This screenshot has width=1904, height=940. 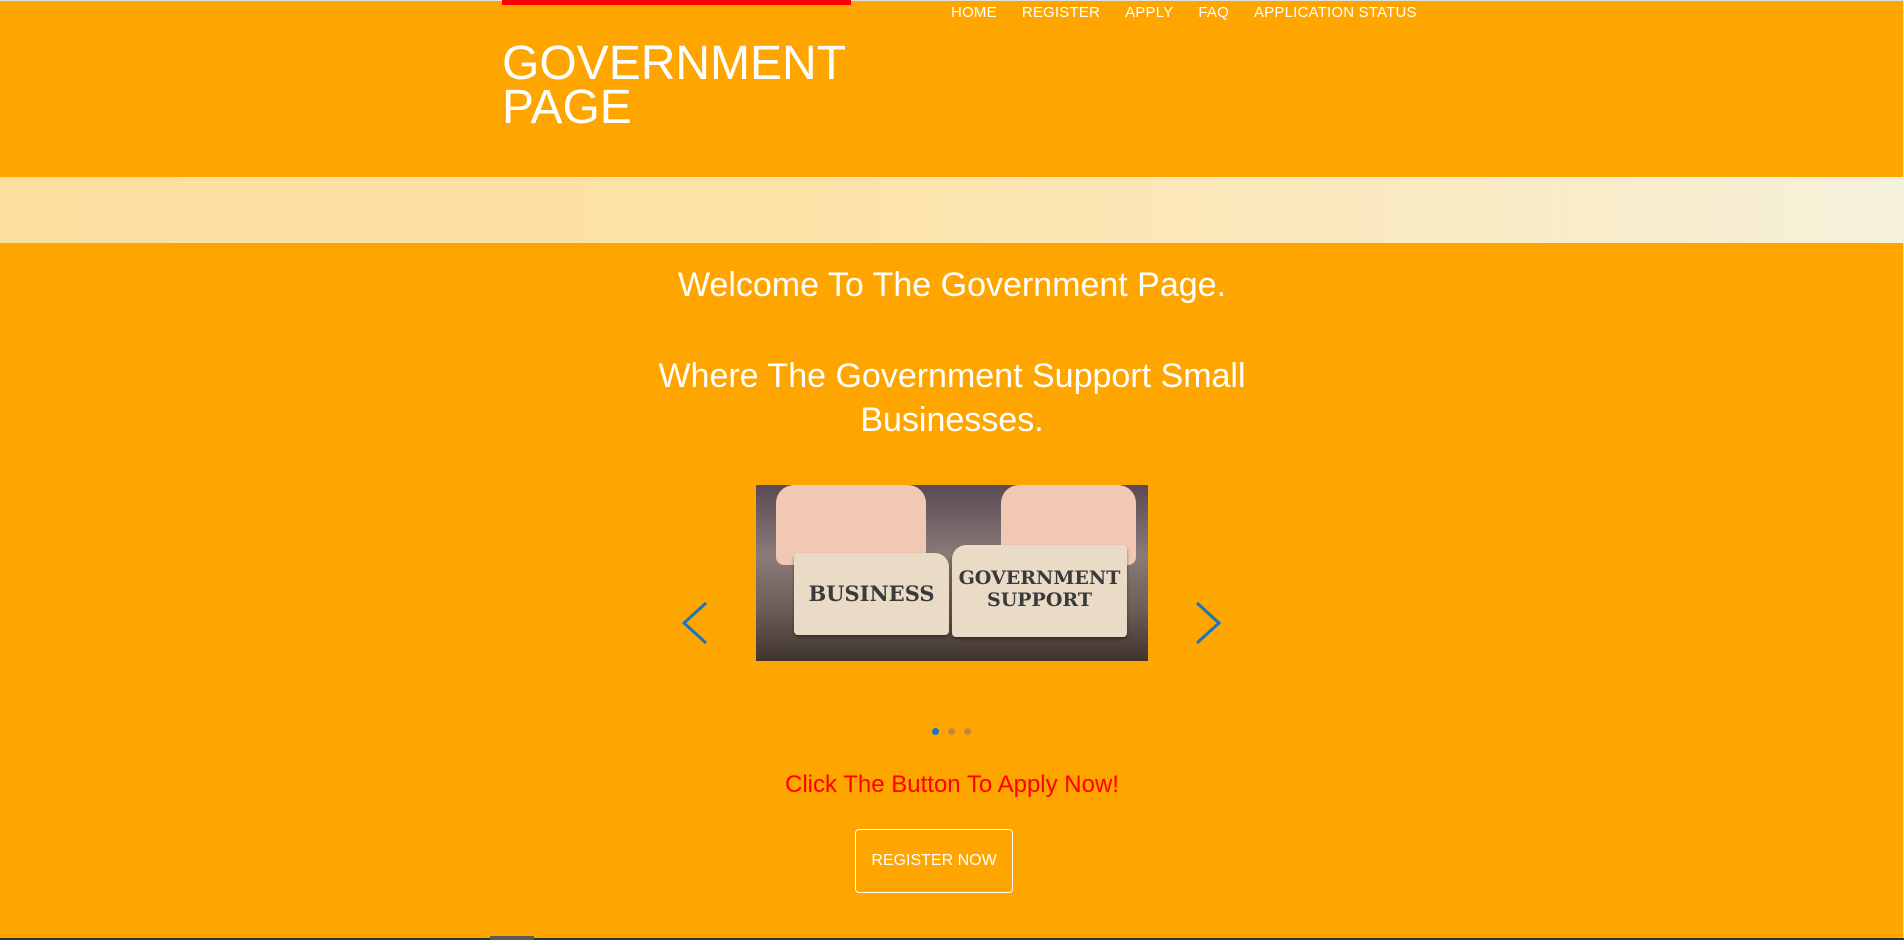 What do you see at coordinates (1149, 12) in the screenshot?
I see `nav-apply: APPLY` at bounding box center [1149, 12].